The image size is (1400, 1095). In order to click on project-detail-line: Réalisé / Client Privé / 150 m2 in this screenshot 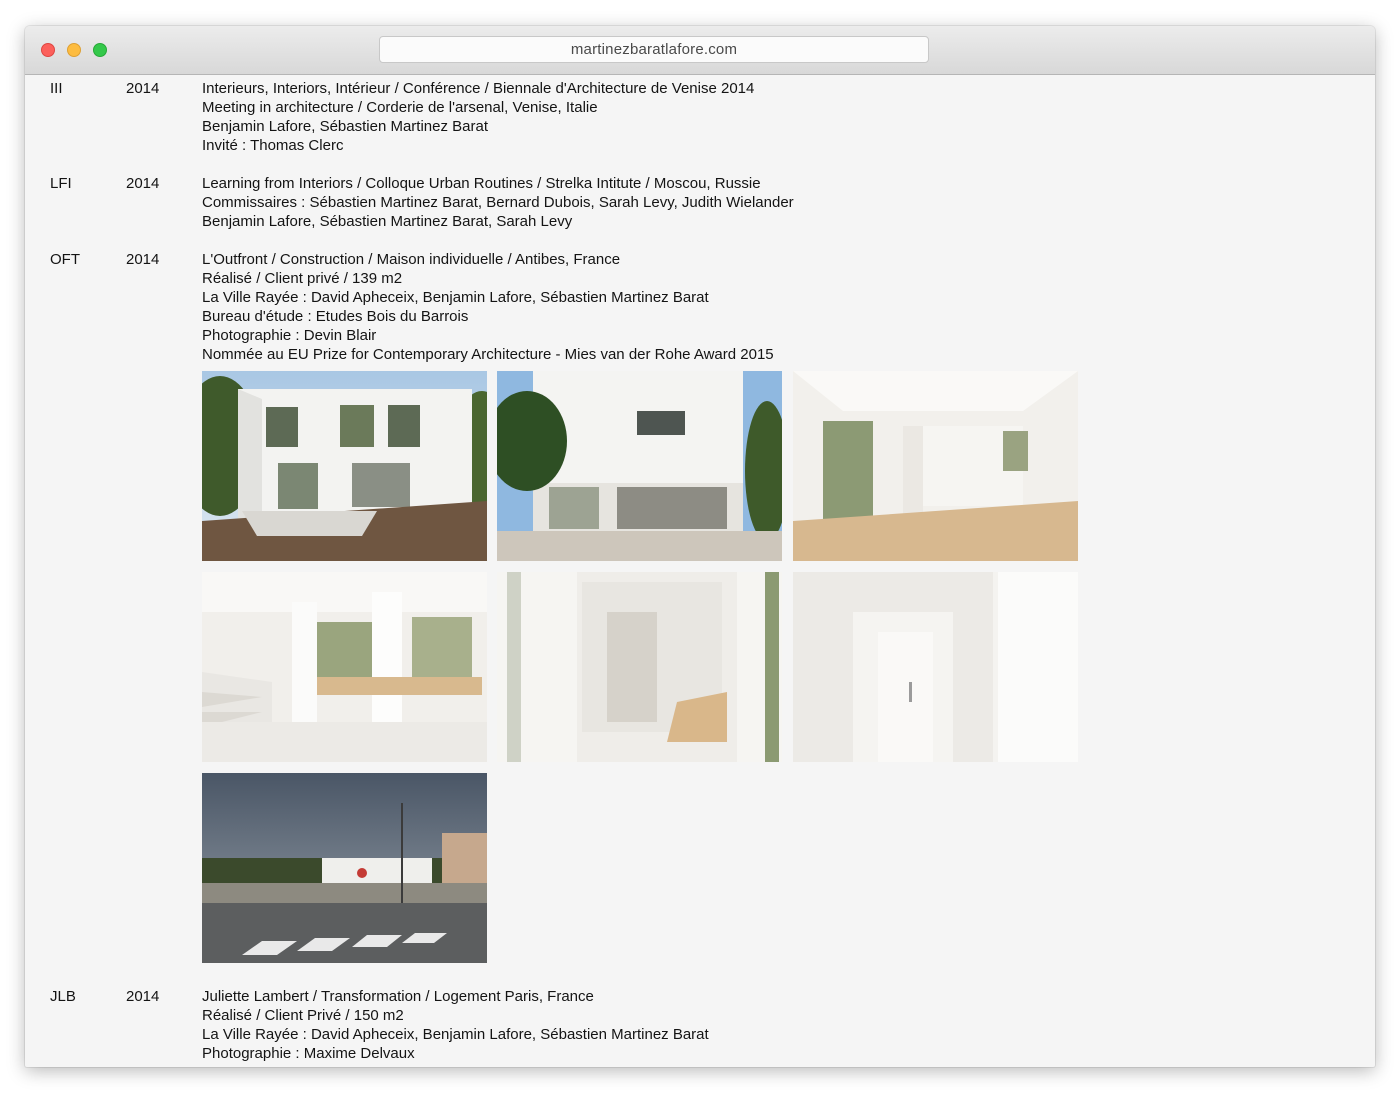, I will do `click(303, 1015)`.